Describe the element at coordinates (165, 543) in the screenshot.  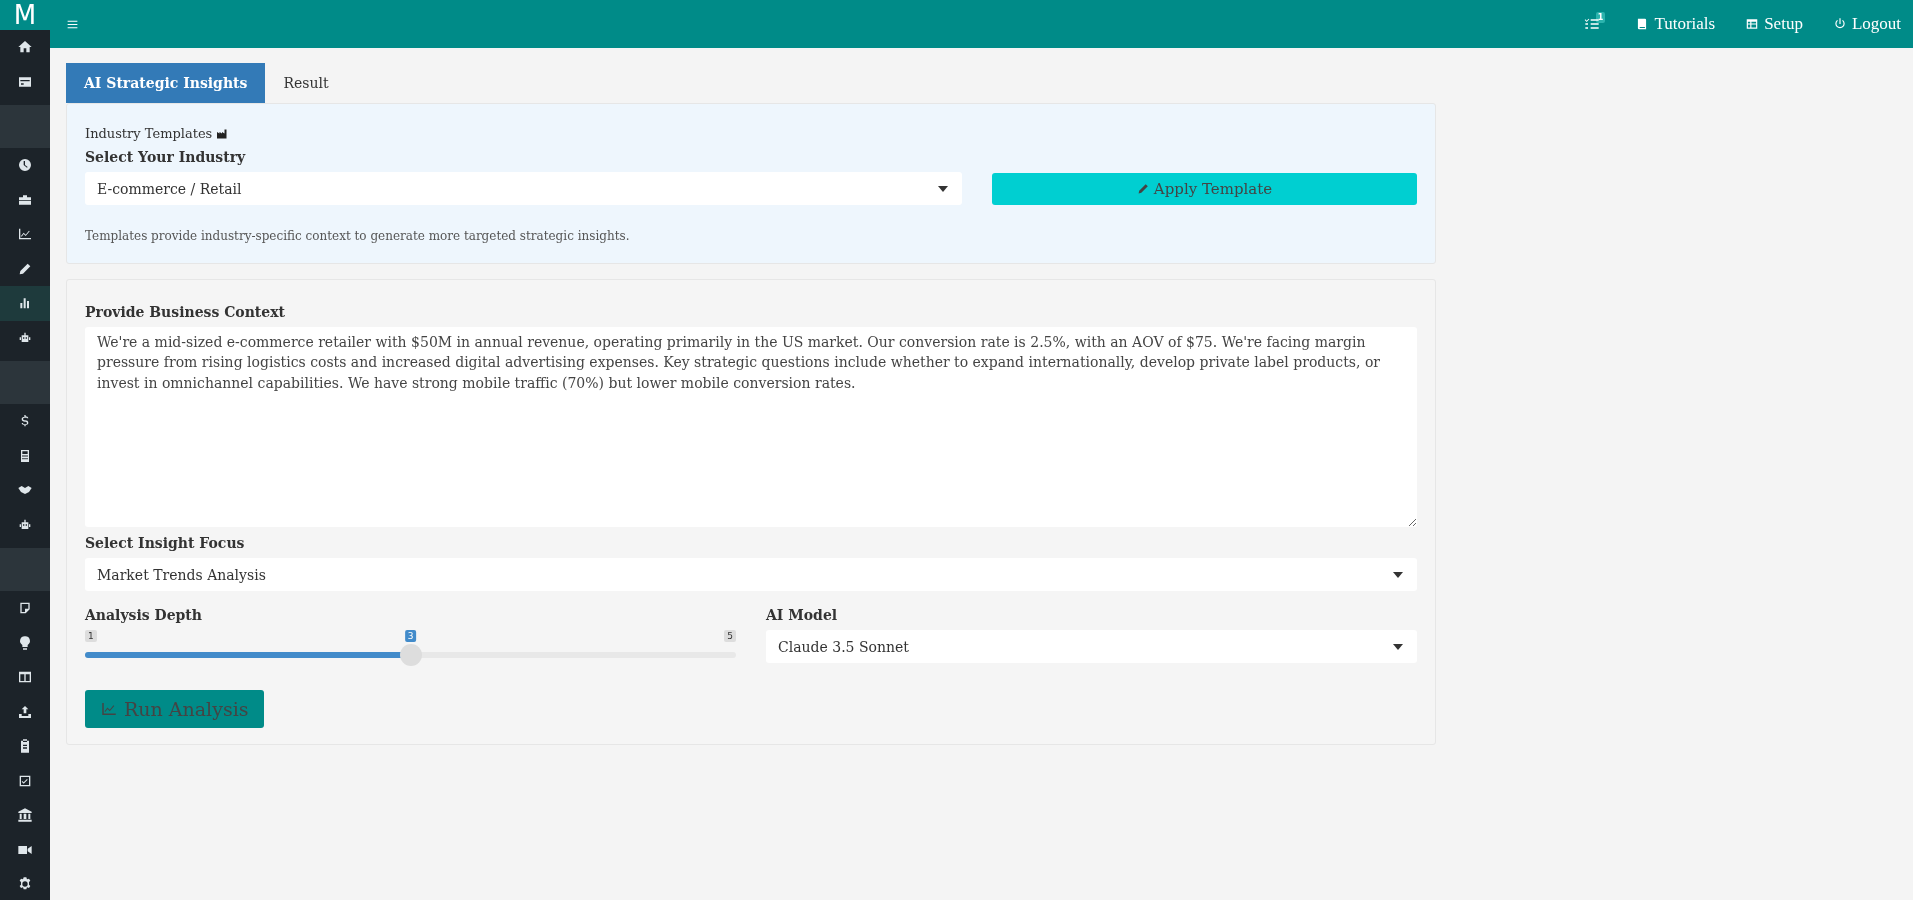
I see `field-label: Select Insight Focus` at that location.